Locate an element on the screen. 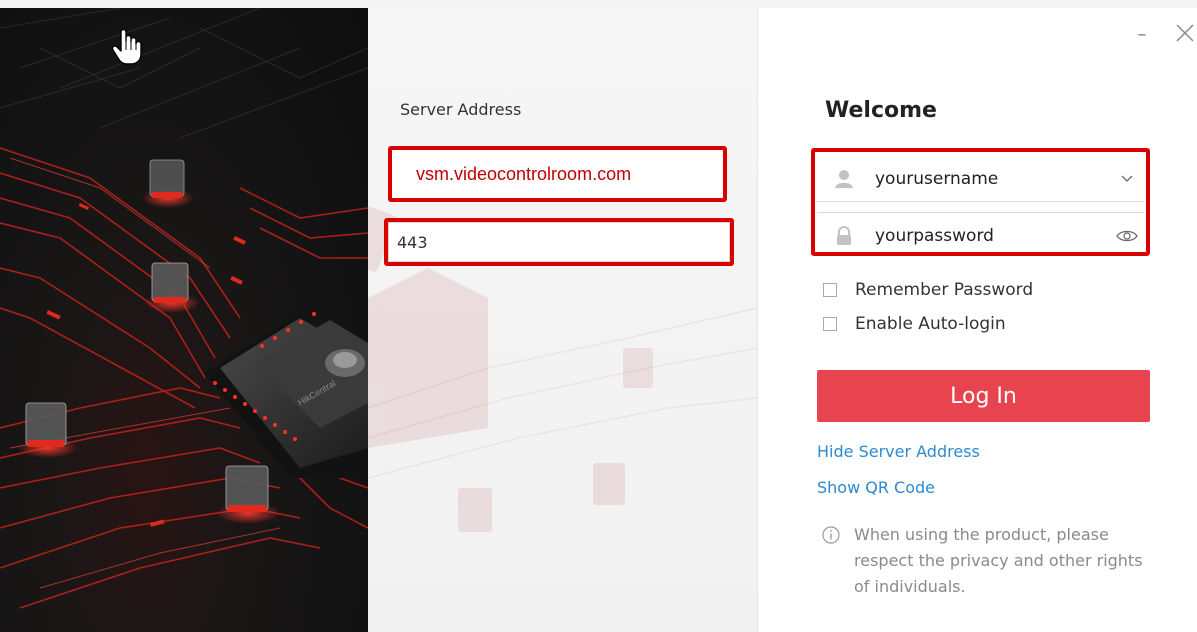 The image size is (1197, 632). server-address-label: Server Address is located at coordinates (461, 109).